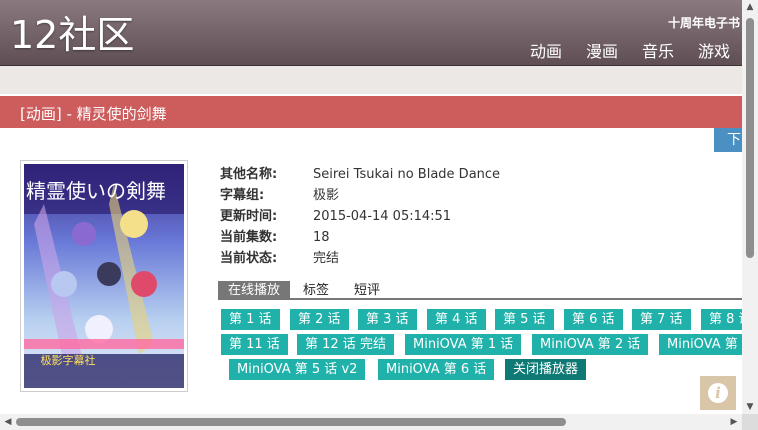  I want to click on info-label: 当前状态:, so click(249, 258).